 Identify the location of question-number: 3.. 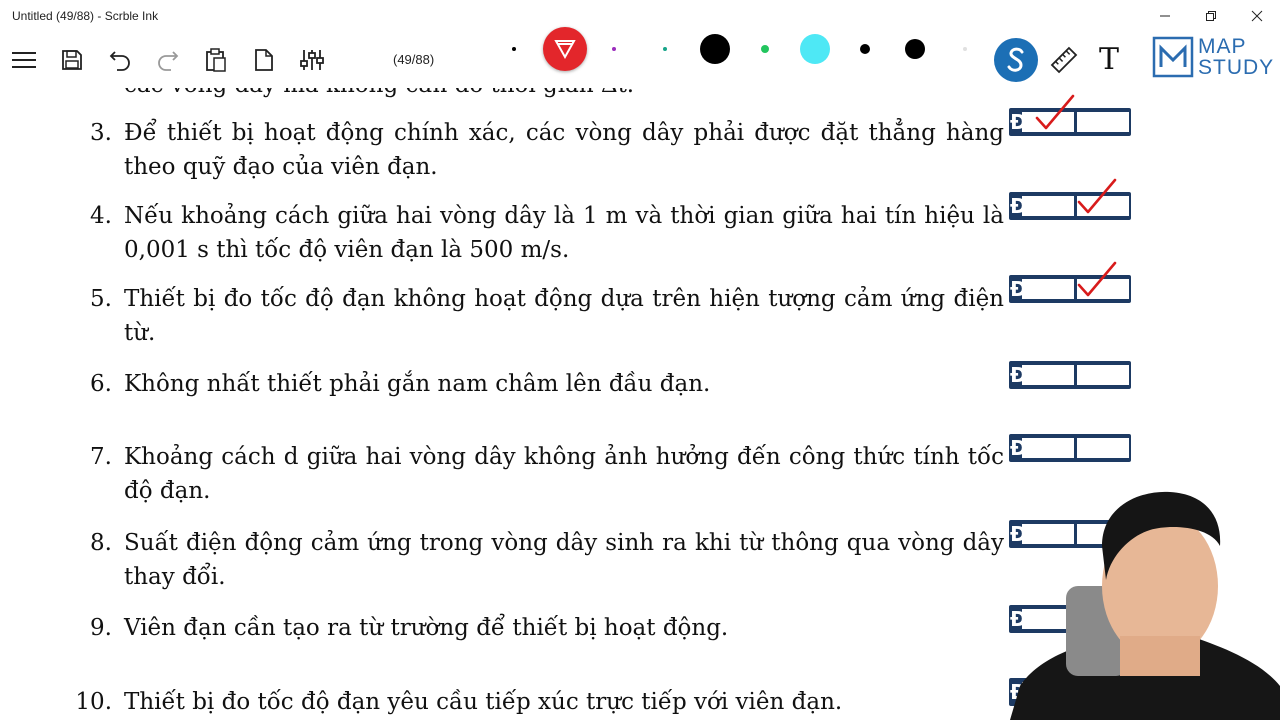
(101, 133).